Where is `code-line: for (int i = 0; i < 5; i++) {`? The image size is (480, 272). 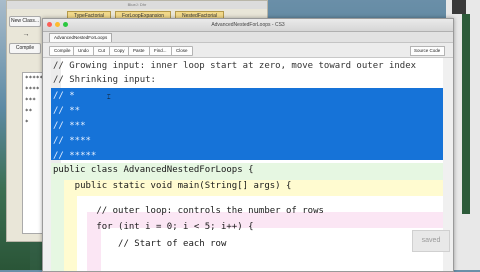 code-line: for (int i = 0; i < 5; i++) { is located at coordinates (247, 227).